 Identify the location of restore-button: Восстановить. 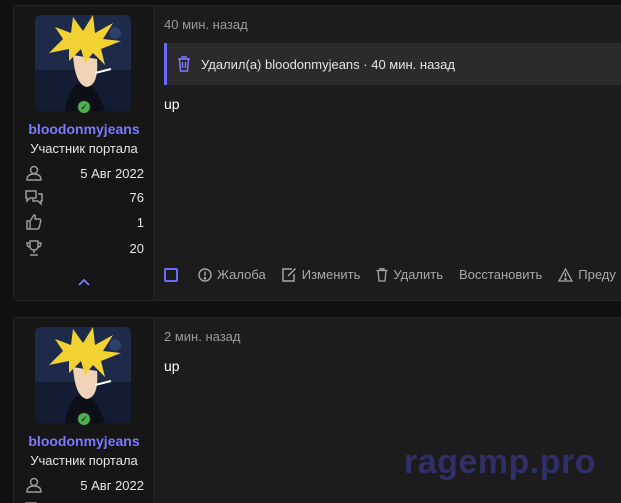
(500, 274).